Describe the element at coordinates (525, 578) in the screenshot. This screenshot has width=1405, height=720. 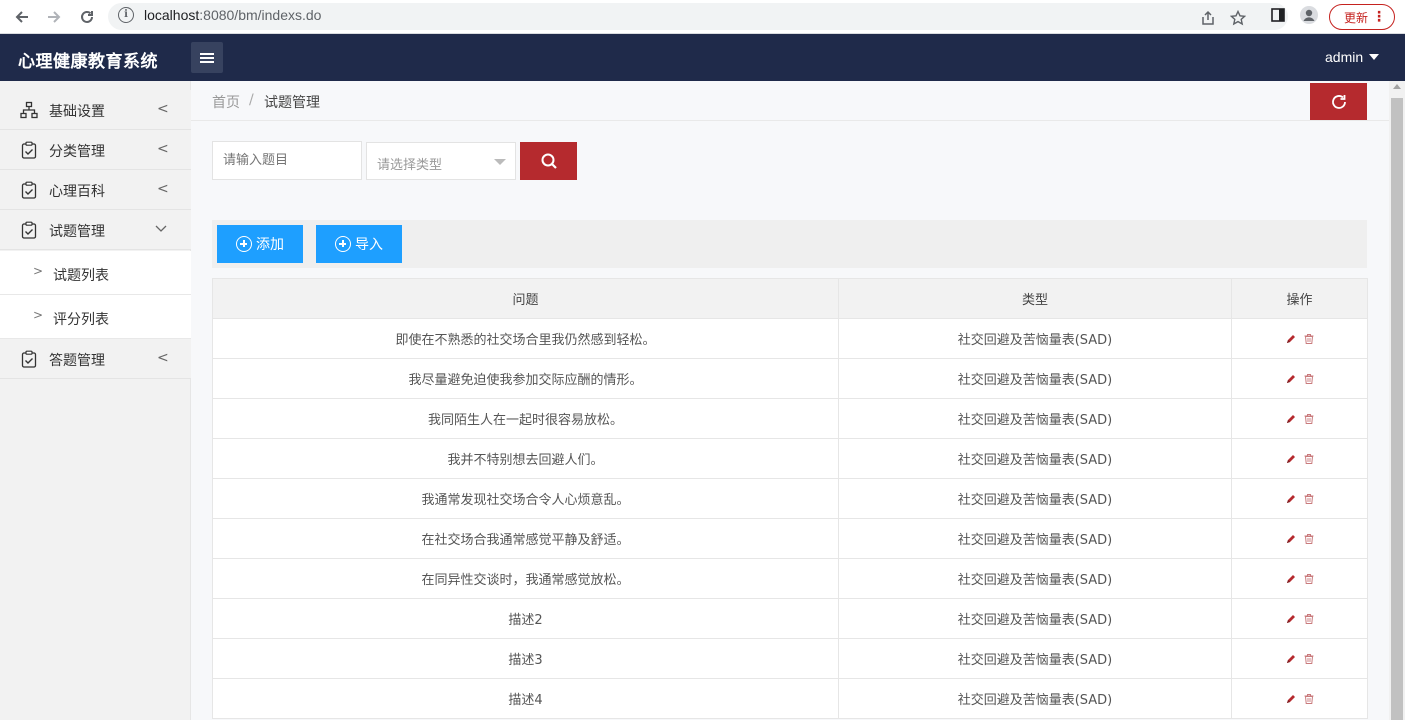
I see `question-cell: 在同异性交谈时，我通常感觉放松。` at that location.